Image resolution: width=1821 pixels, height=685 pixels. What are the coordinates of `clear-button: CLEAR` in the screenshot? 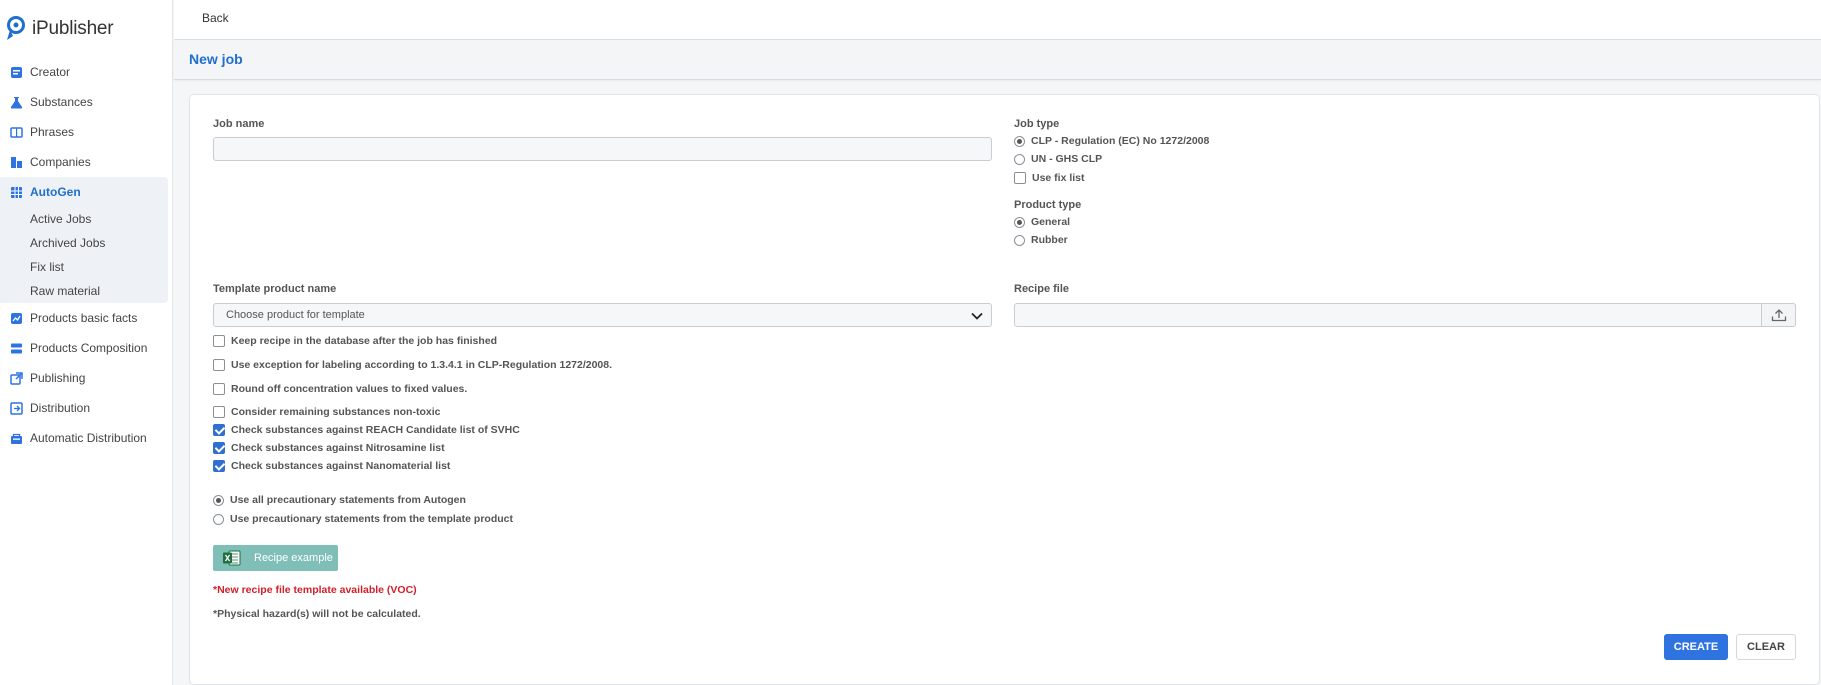 It's located at (1766, 647).